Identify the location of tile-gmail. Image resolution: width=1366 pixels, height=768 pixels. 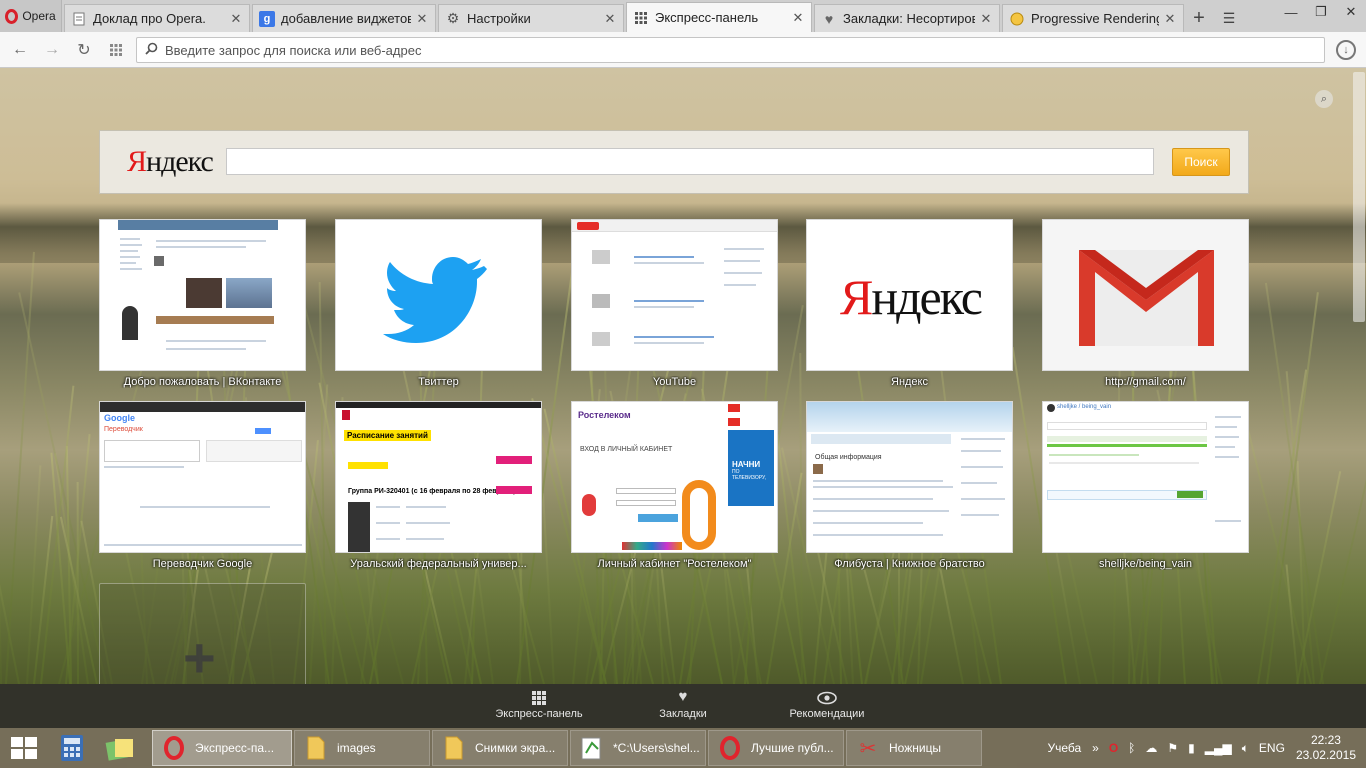
(1145, 295).